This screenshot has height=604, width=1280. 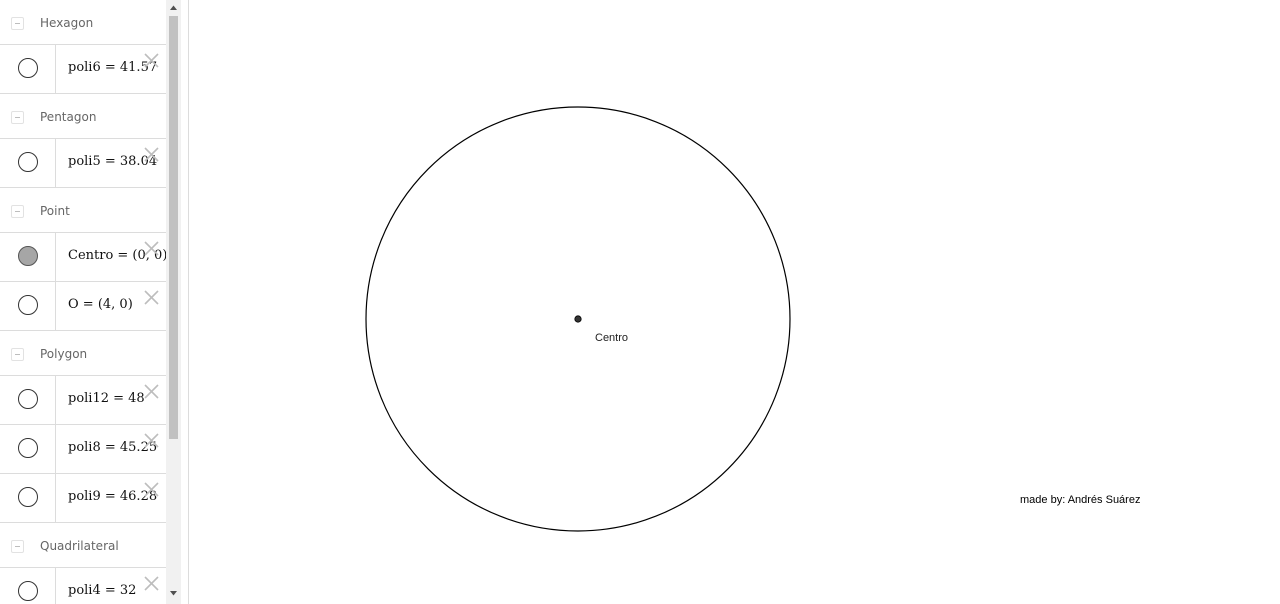 I want to click on group-header-pentagon: Pentagon, so click(x=83, y=116).